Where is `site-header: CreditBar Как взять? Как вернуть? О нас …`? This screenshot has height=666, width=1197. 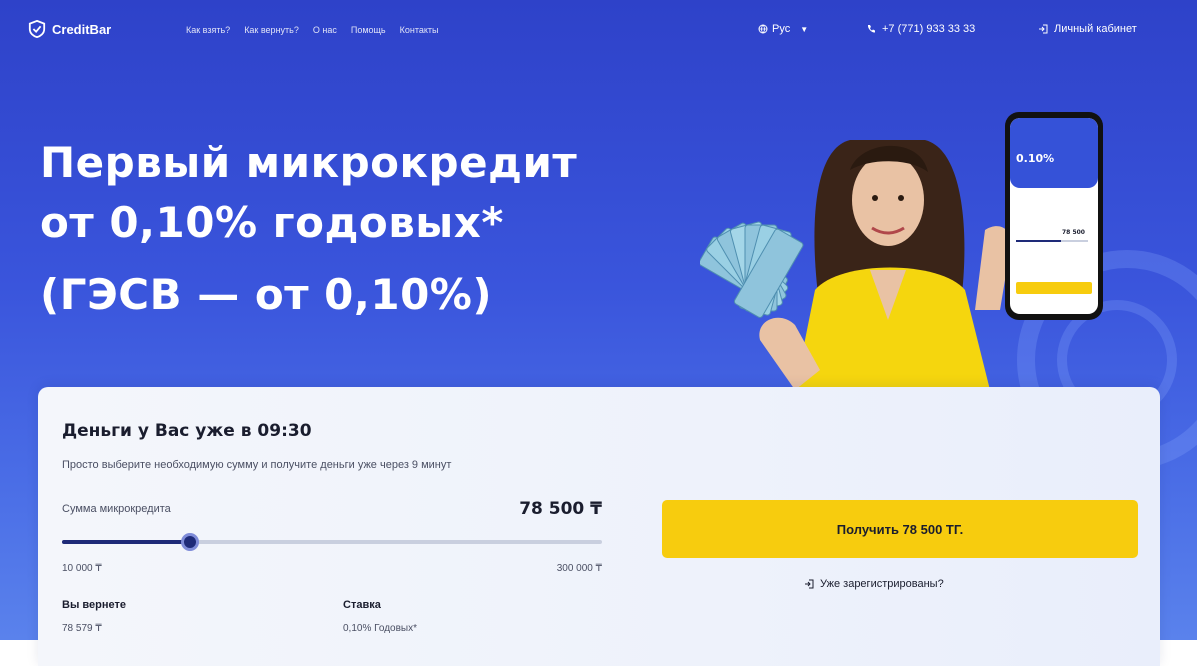 site-header: CreditBar Как взять? Как вернуть? О нас … is located at coordinates (598, 31).